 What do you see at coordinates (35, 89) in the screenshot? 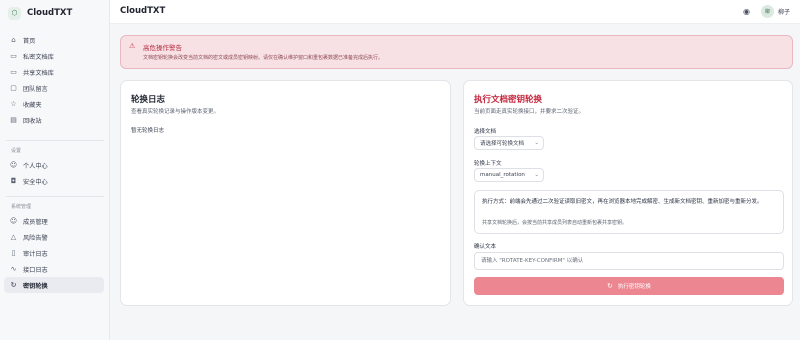
I see `sidebar-item-label: 团队留言` at bounding box center [35, 89].